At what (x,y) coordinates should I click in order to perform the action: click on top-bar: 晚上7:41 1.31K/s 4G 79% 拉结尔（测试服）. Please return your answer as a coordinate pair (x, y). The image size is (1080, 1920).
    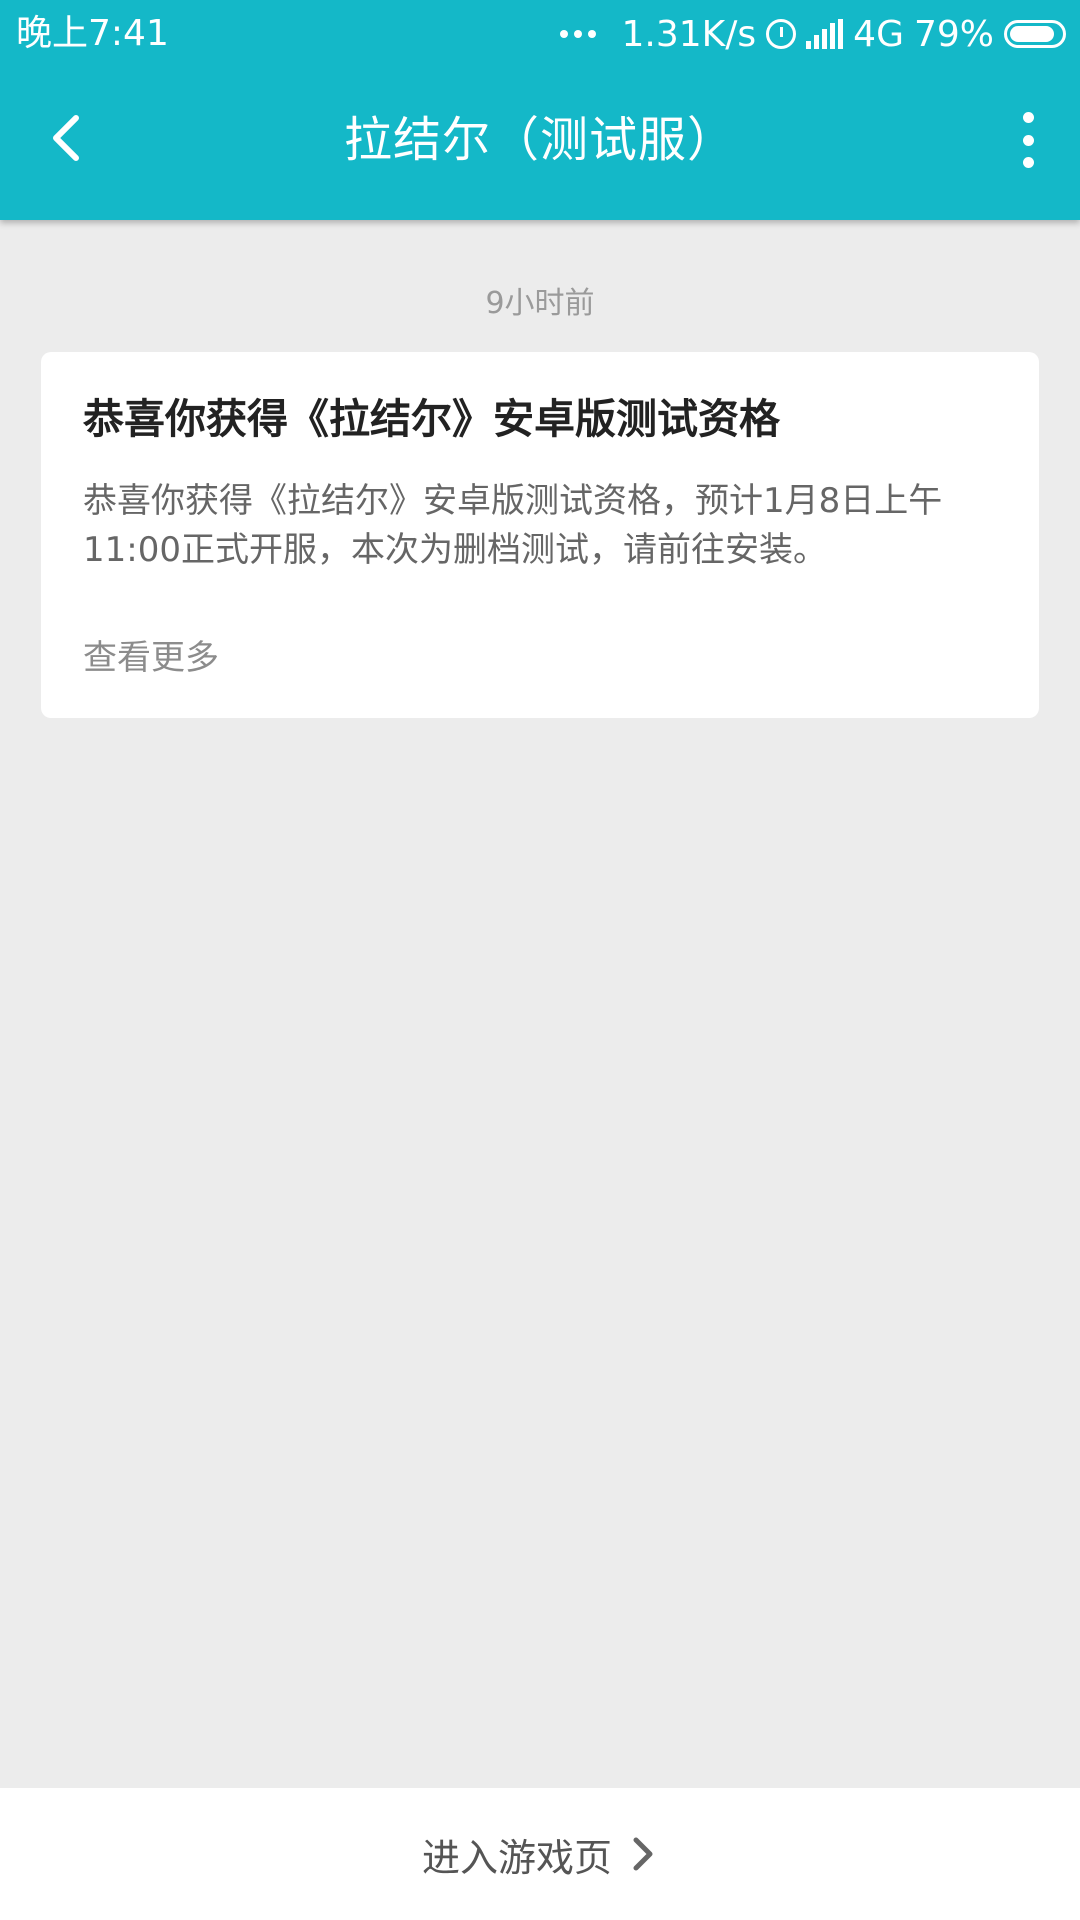
    Looking at the image, I should click on (540, 110).